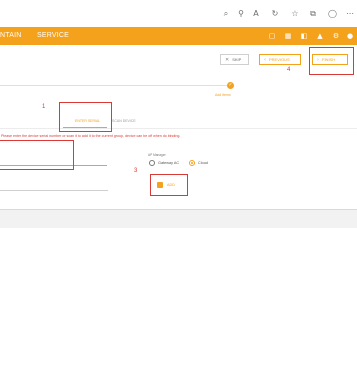 The image size is (357, 382). What do you see at coordinates (332, 14) in the screenshot?
I see `profile-icon: ◯` at bounding box center [332, 14].